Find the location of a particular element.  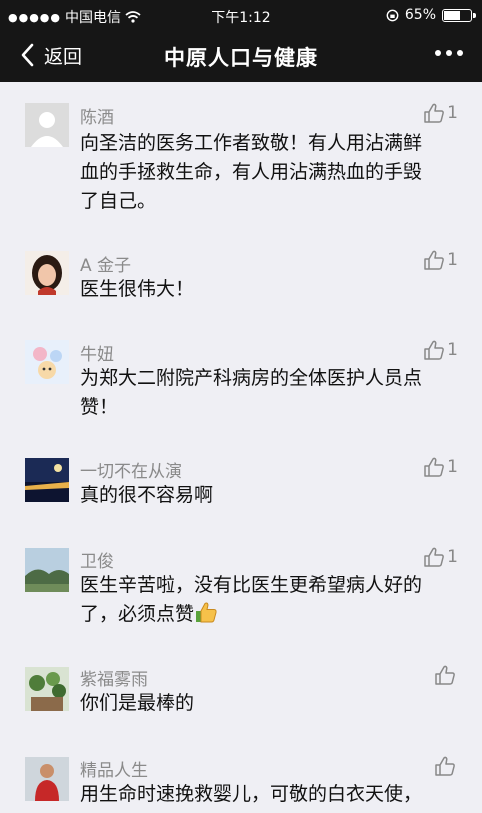

avatar-girl-image is located at coordinates (47, 273).